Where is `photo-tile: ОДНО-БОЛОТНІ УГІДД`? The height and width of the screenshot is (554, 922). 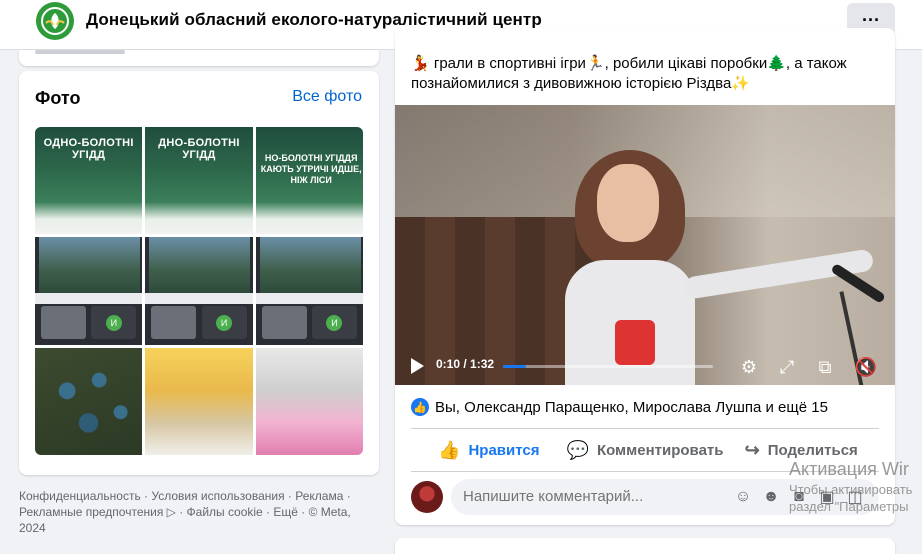 photo-tile: ОДНО-БОЛОТНІ УГІДД is located at coordinates (89, 181).